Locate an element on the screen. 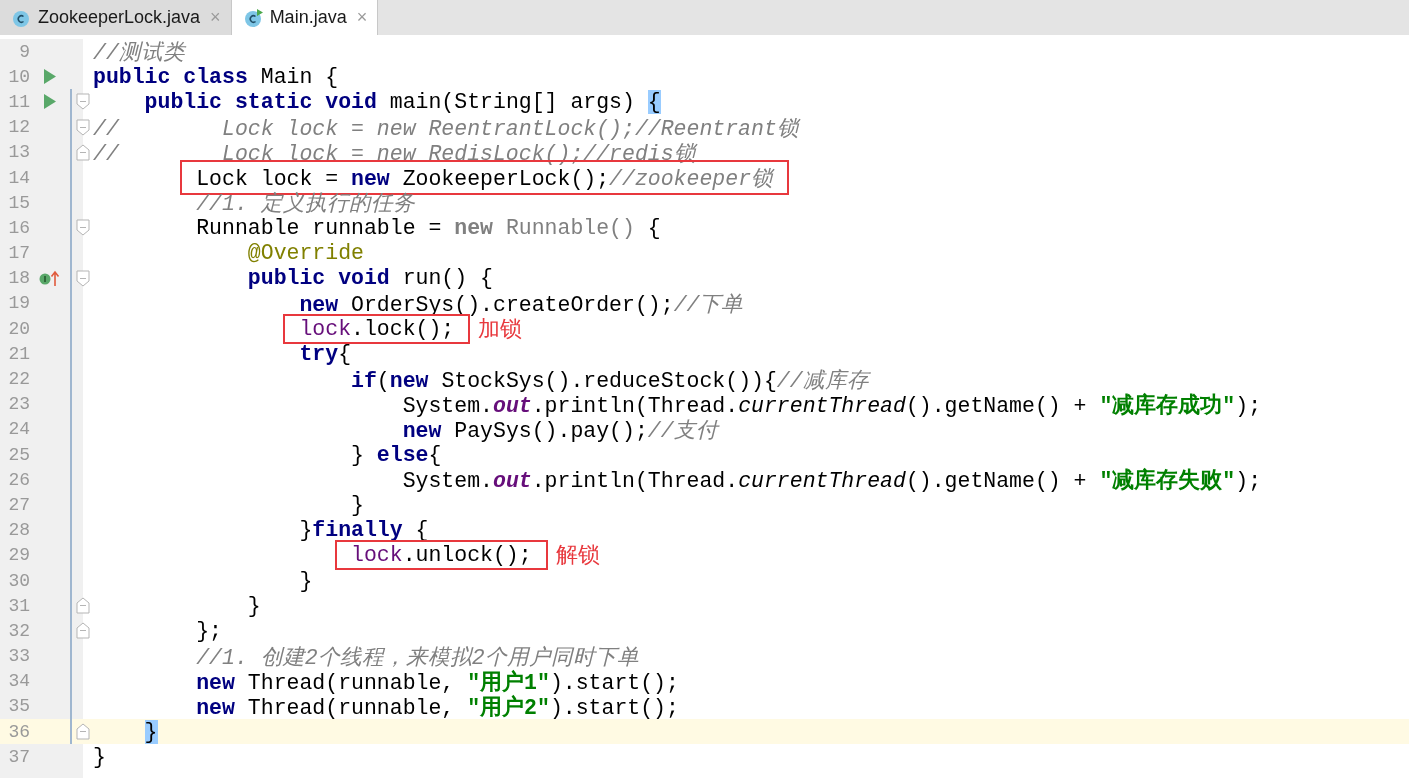 The height and width of the screenshot is (778, 1409). line-number: 10 is located at coordinates (18, 76).